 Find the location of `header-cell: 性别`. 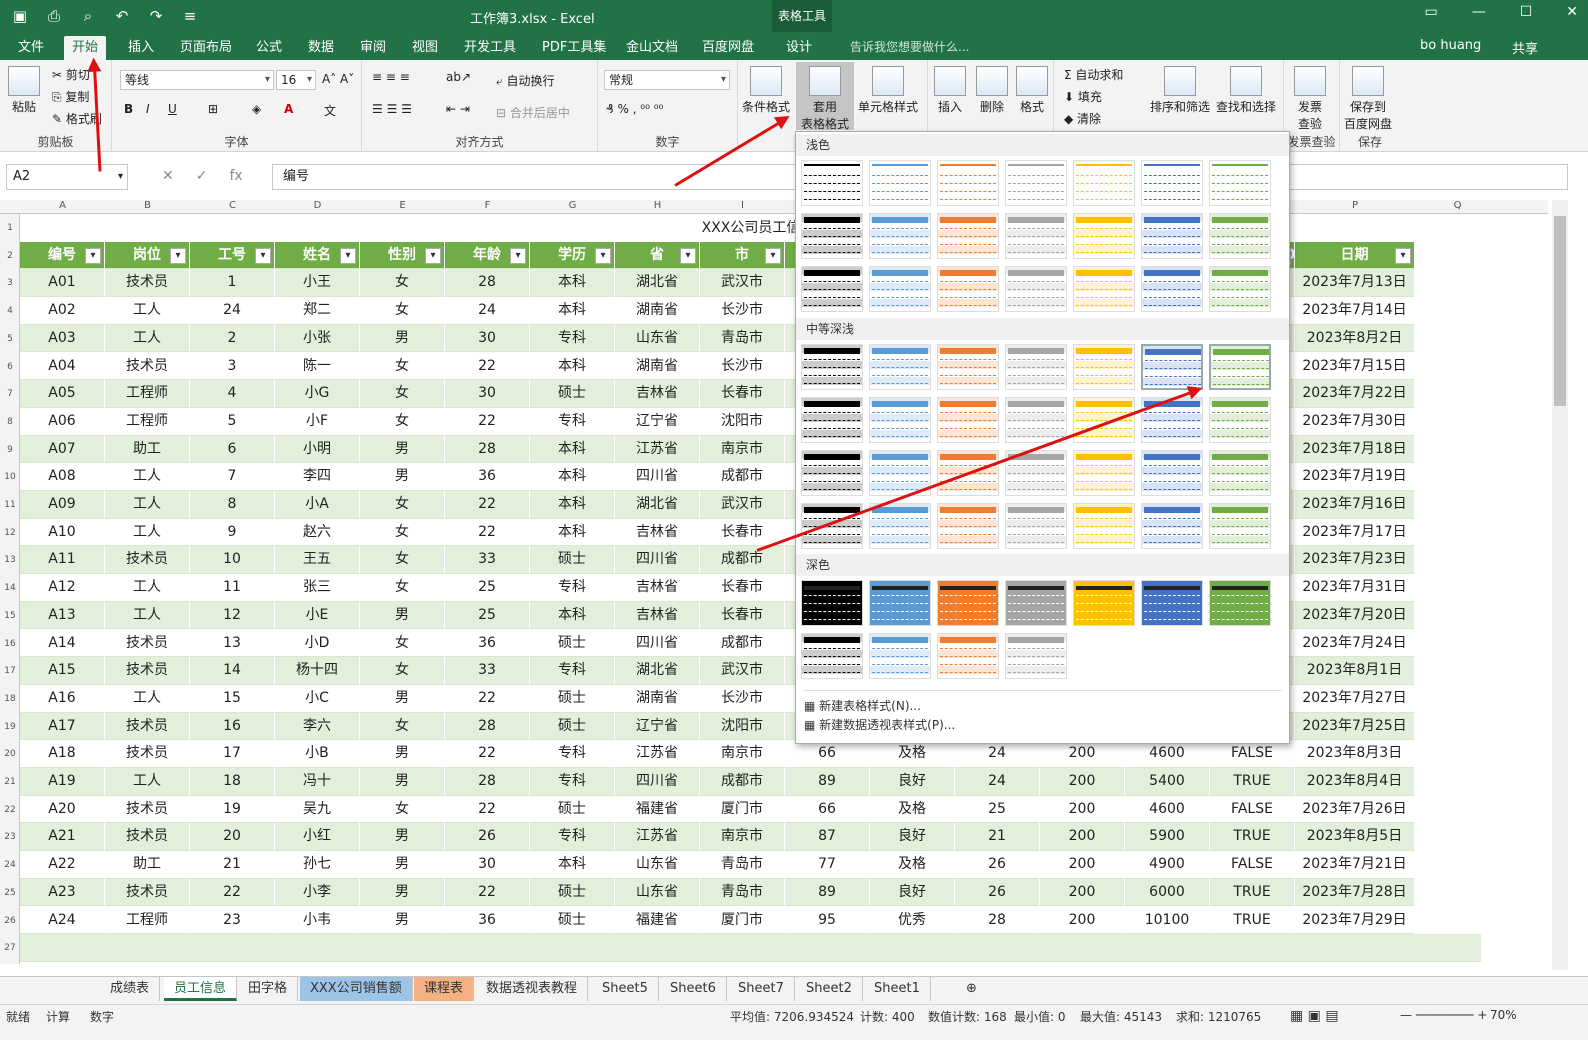

header-cell: 性别 is located at coordinates (402, 255).